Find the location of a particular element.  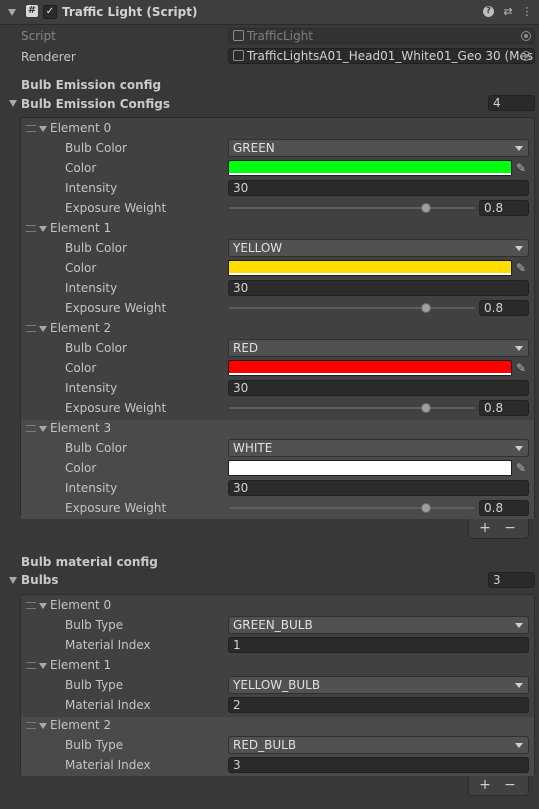

bulb-type-dropdown: RED_BULB is located at coordinates (378, 745).